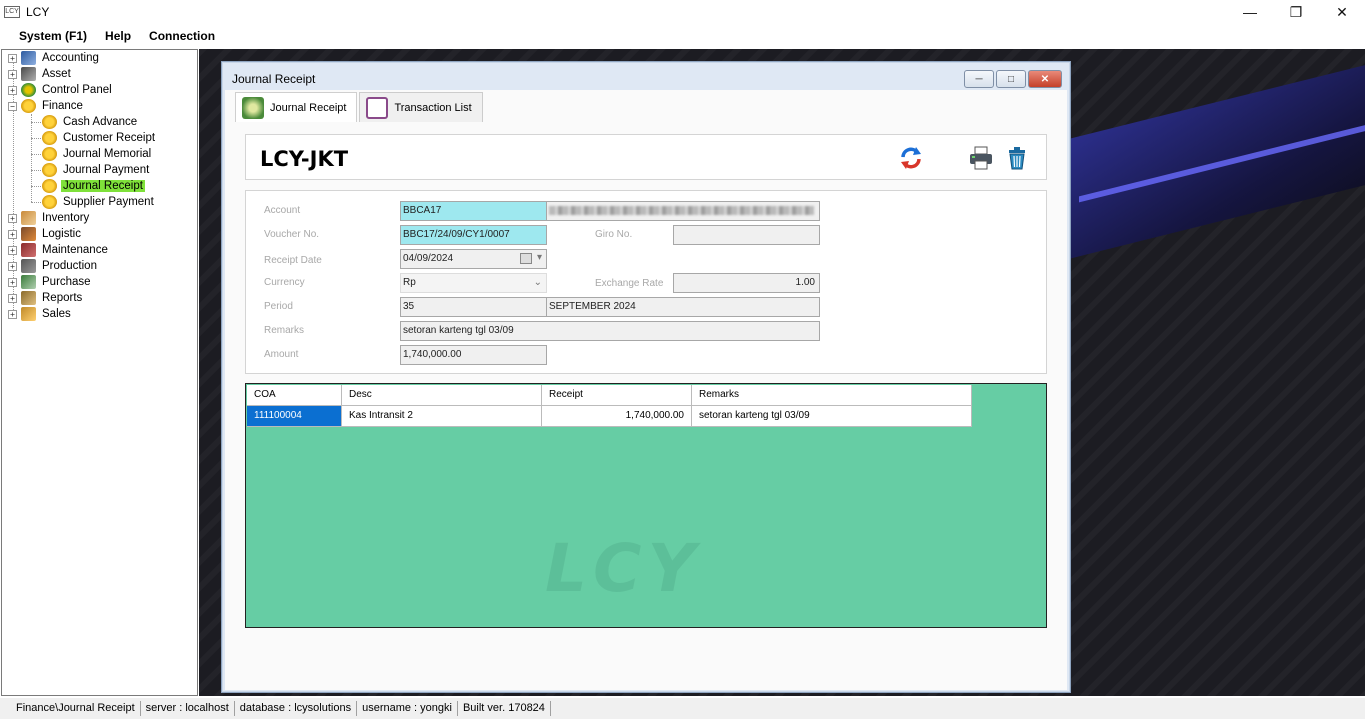  What do you see at coordinates (40, 314) in the screenshot?
I see `tree-item-sales: + Sales` at bounding box center [40, 314].